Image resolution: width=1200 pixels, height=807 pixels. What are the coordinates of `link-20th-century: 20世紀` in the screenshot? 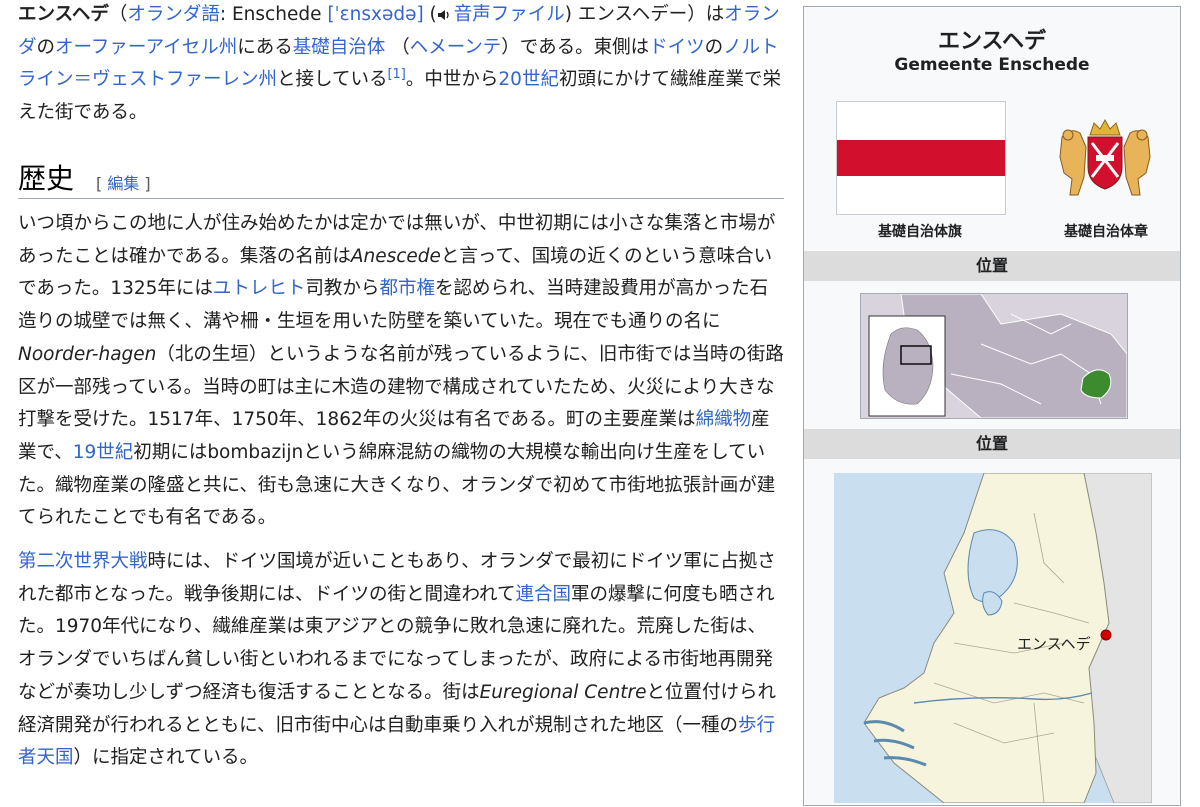 It's located at (528, 79).